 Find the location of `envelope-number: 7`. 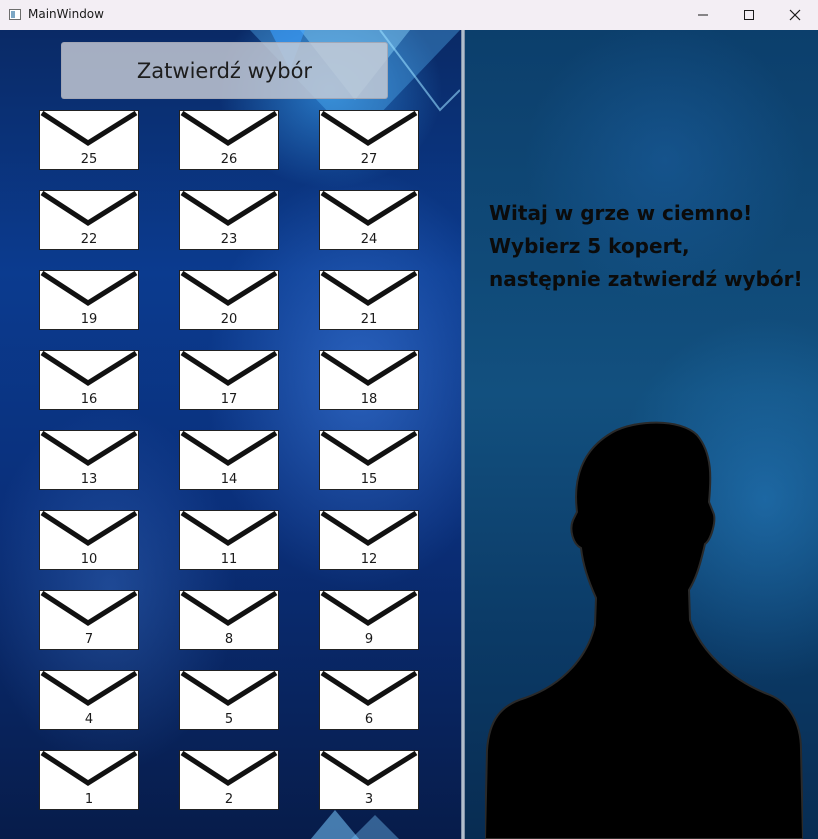

envelope-number: 7 is located at coordinates (89, 639).